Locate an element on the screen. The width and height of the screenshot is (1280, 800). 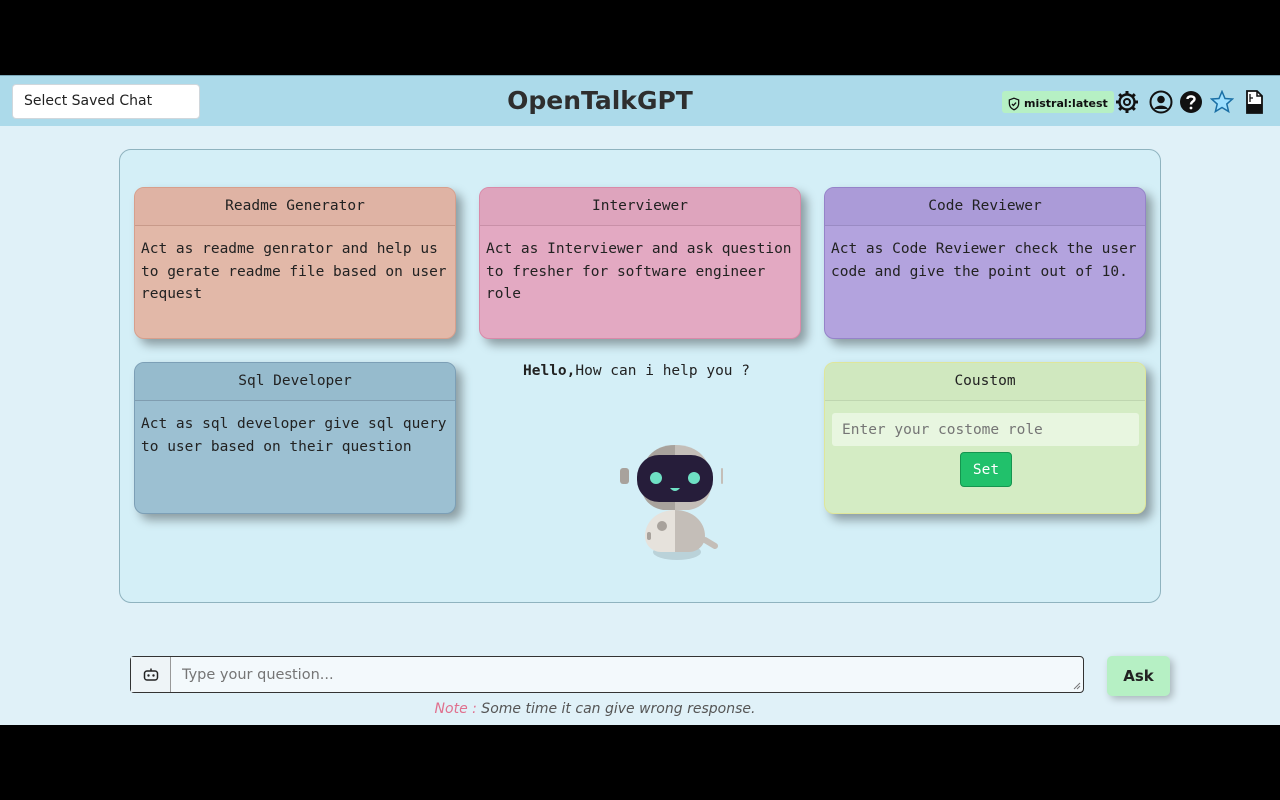
star-icon is located at coordinates (1222, 102).